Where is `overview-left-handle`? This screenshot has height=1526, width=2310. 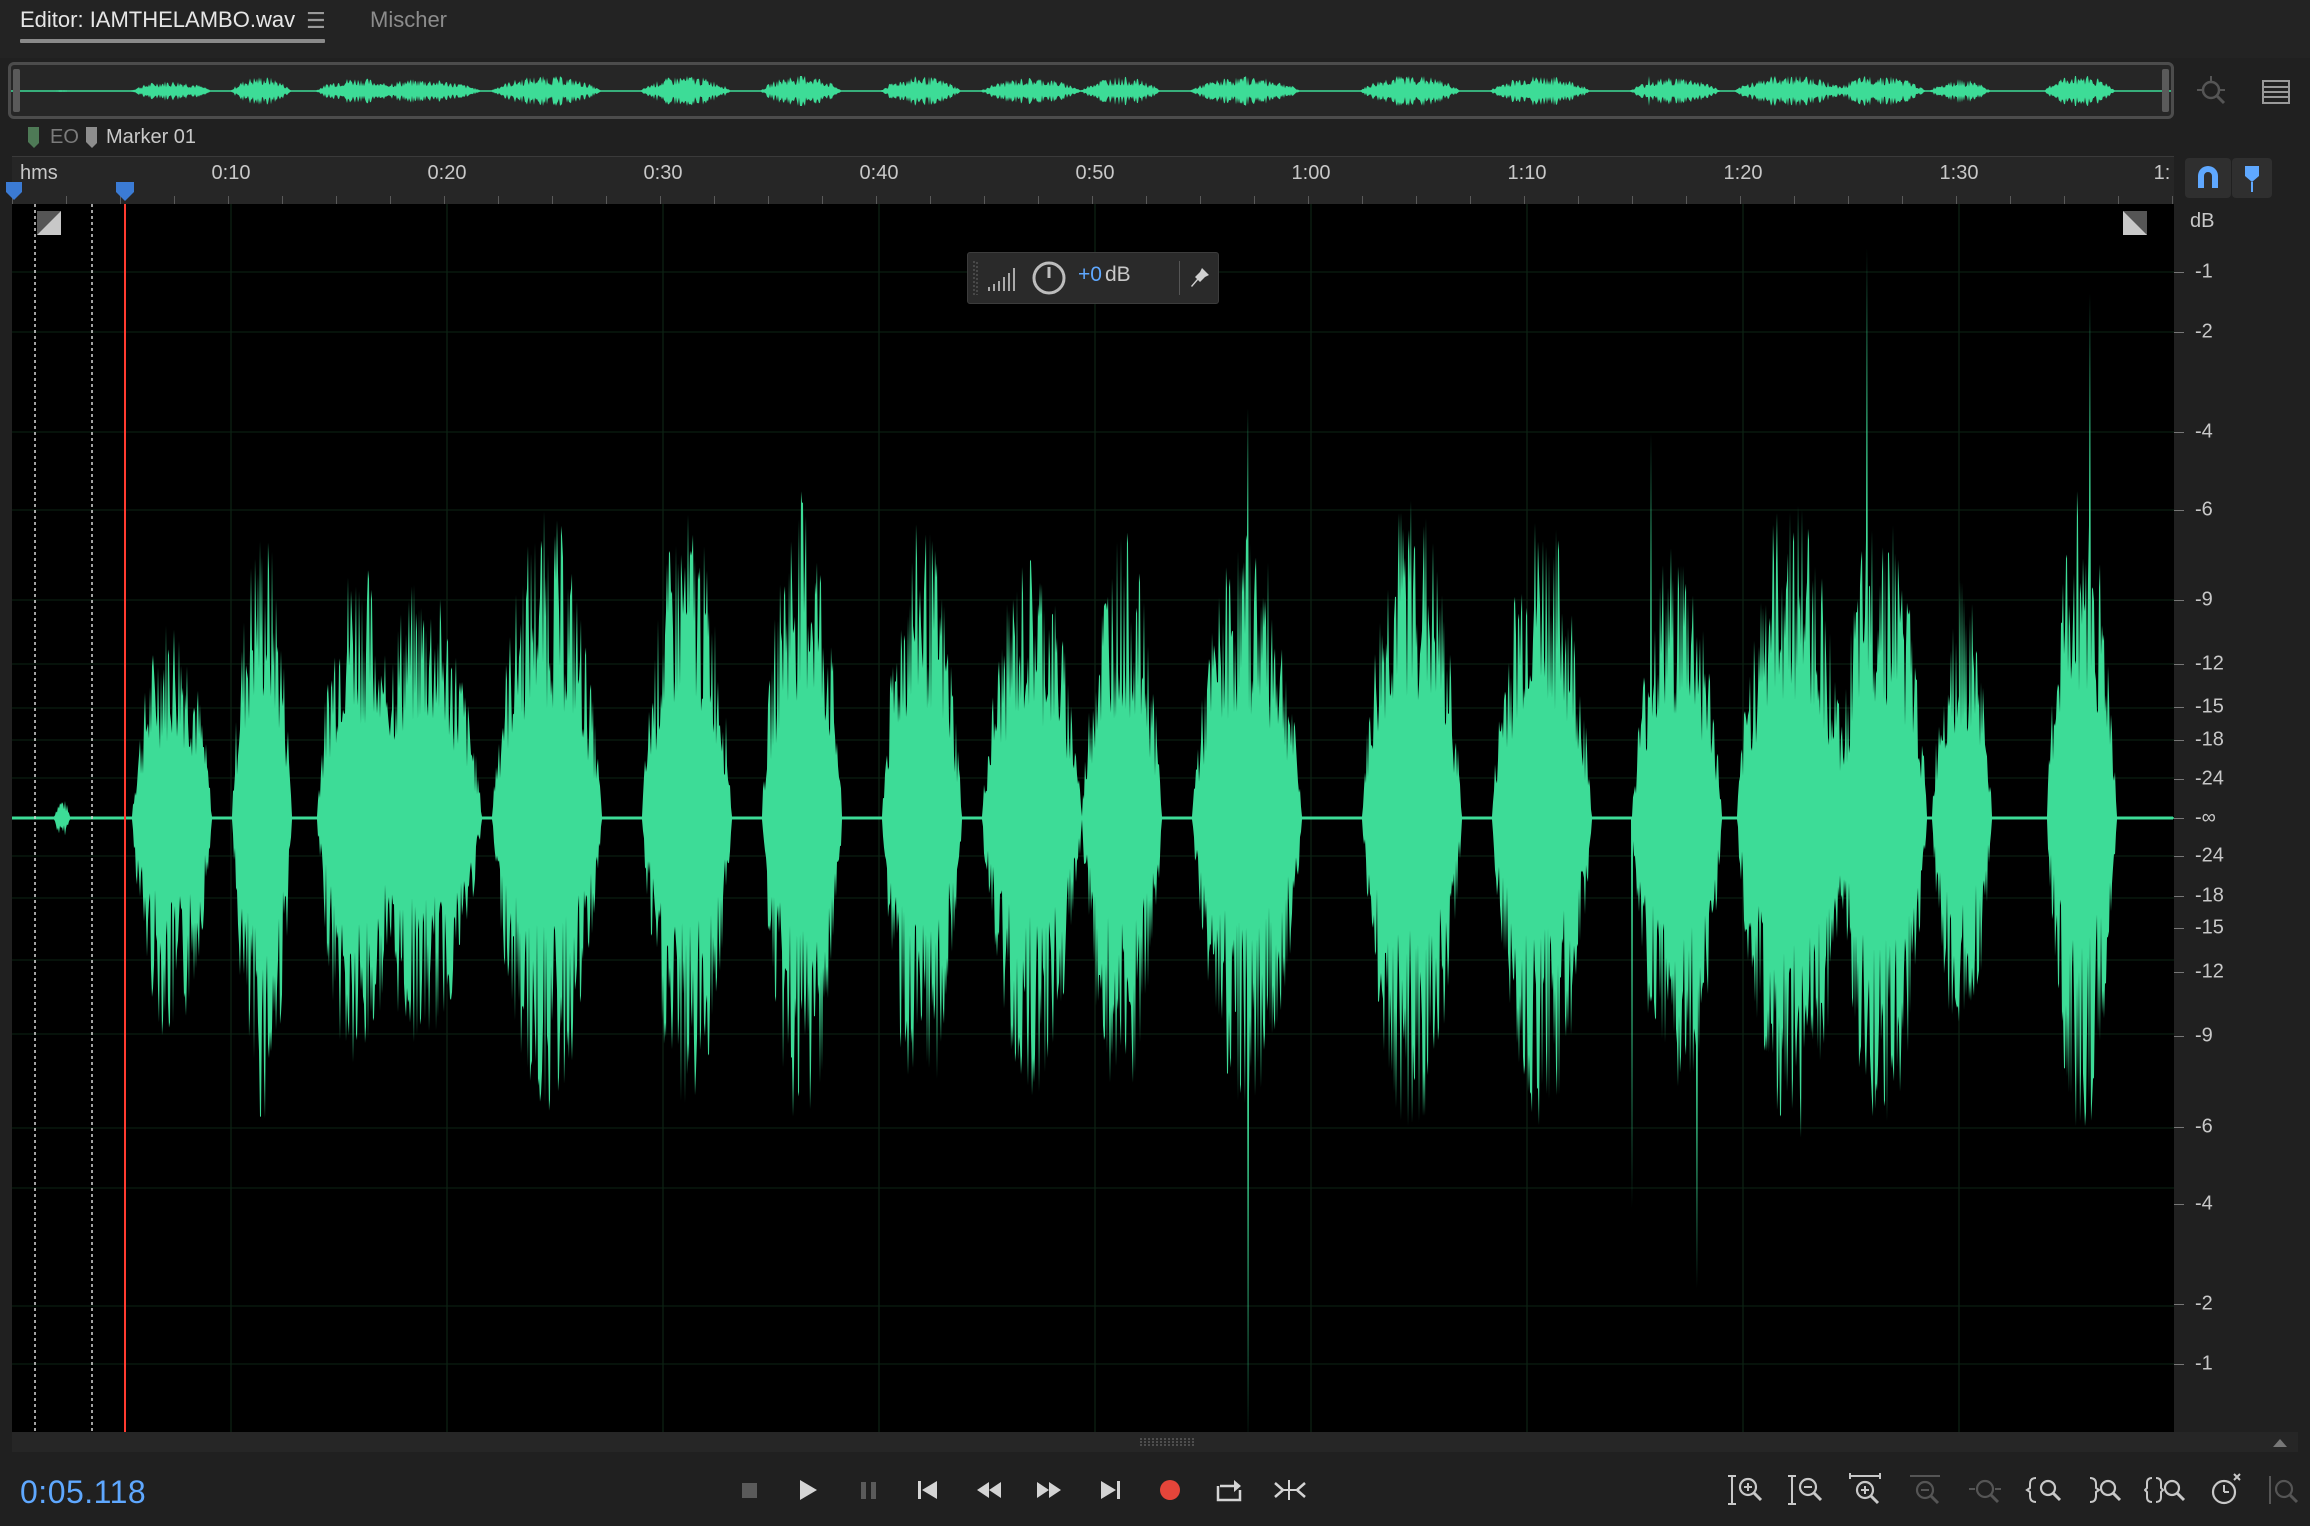
overview-left-handle is located at coordinates (16, 90).